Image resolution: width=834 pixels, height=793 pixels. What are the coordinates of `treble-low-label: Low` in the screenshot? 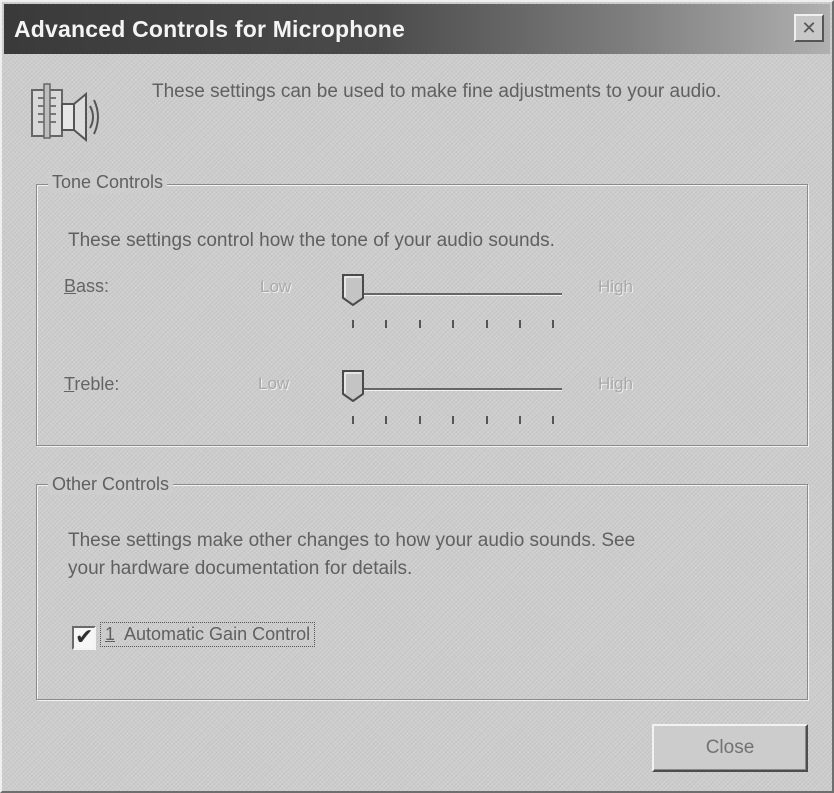 It's located at (274, 383).